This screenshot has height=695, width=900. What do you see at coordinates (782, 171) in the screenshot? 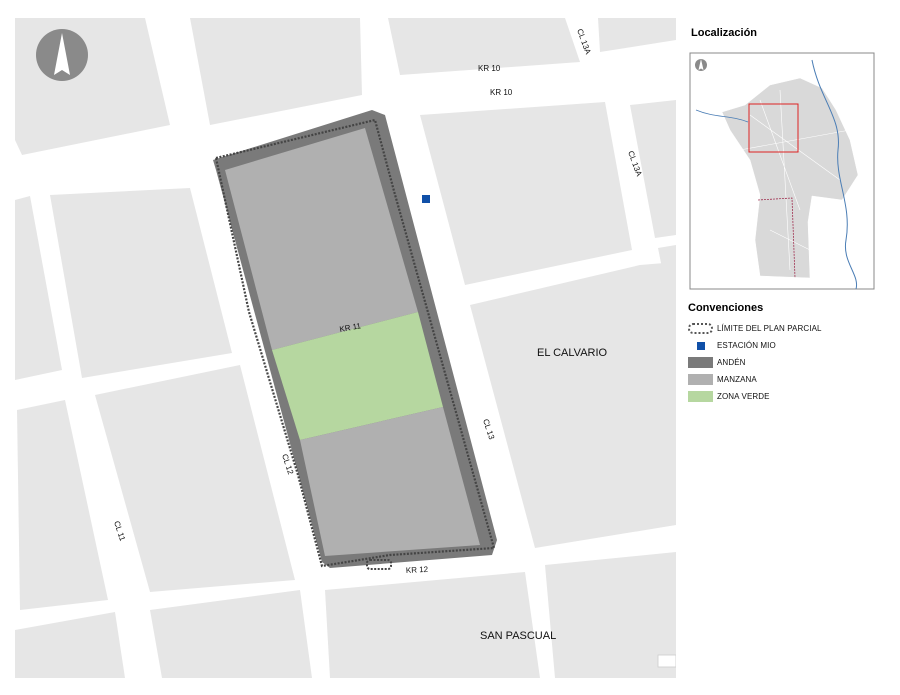
I see `location-inset-map` at bounding box center [782, 171].